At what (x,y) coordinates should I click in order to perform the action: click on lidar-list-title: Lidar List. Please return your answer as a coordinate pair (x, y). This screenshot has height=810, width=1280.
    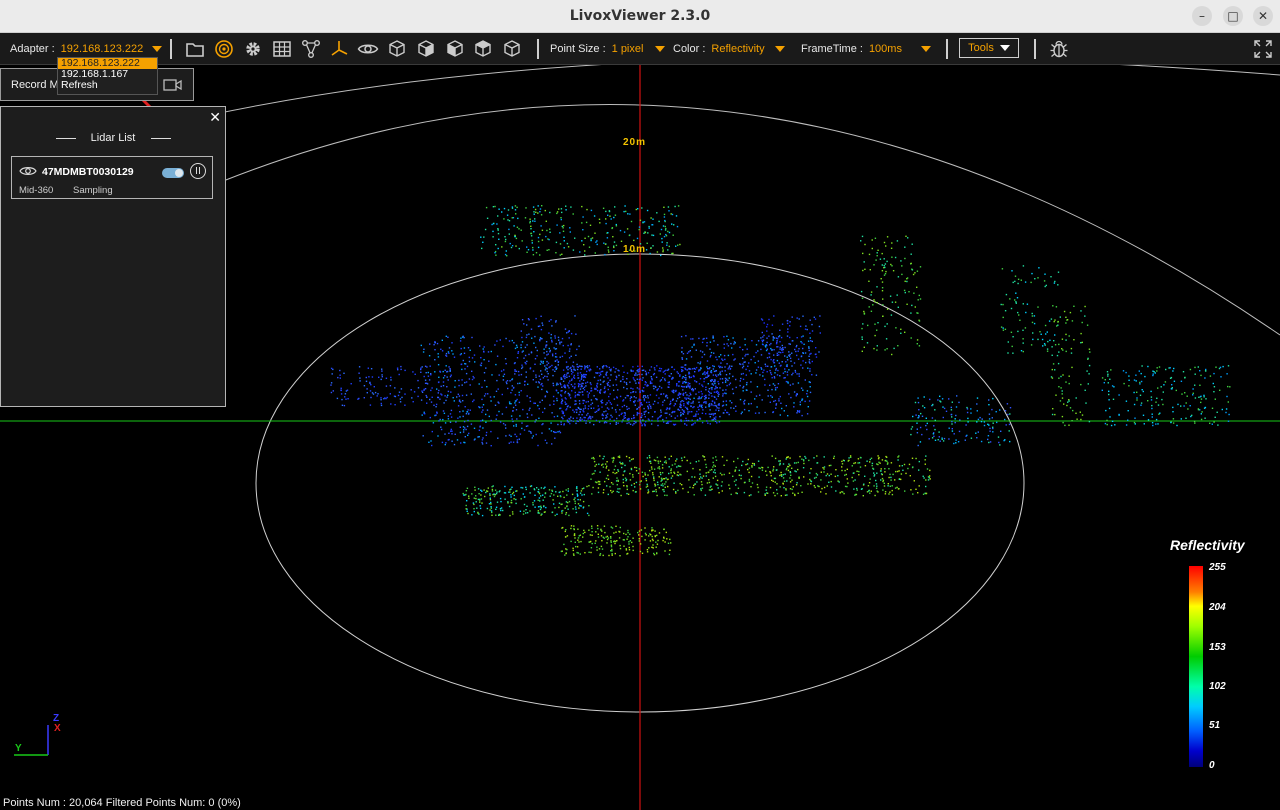
    Looking at the image, I should click on (113, 138).